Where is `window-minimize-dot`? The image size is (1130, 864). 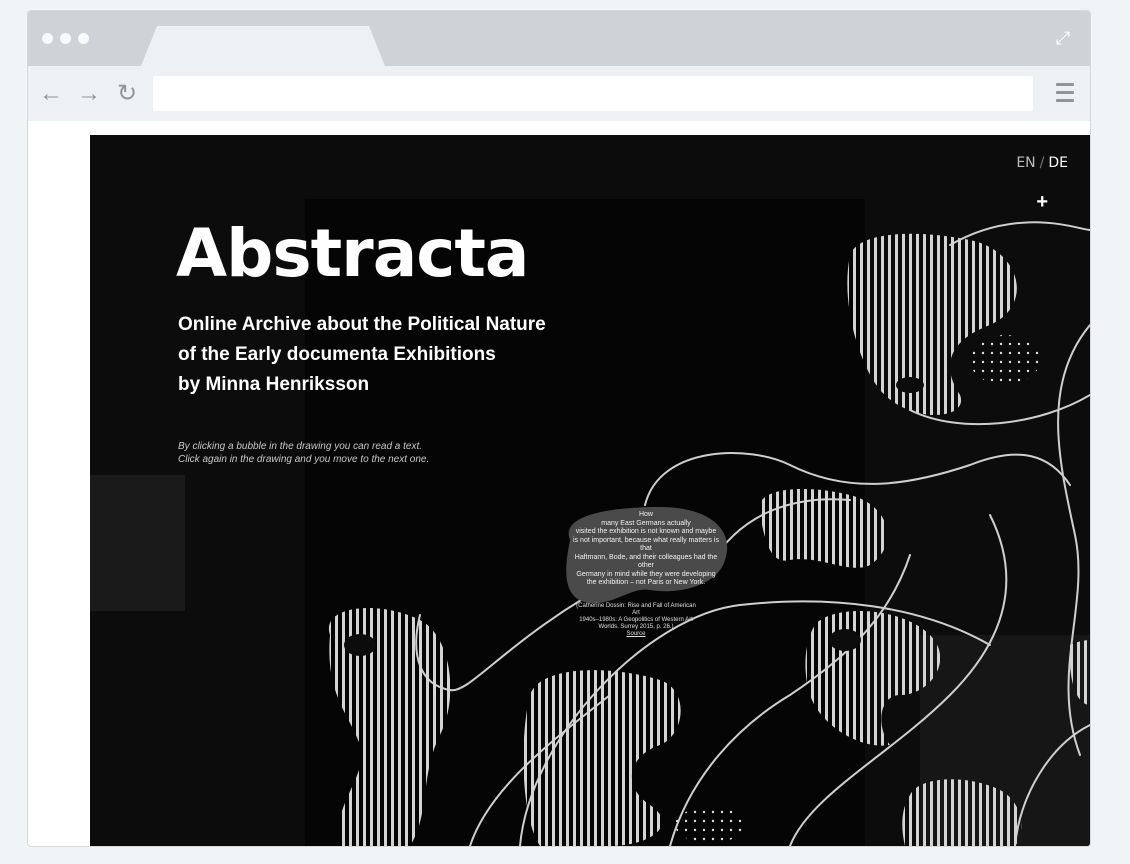 window-minimize-dot is located at coordinates (65, 38).